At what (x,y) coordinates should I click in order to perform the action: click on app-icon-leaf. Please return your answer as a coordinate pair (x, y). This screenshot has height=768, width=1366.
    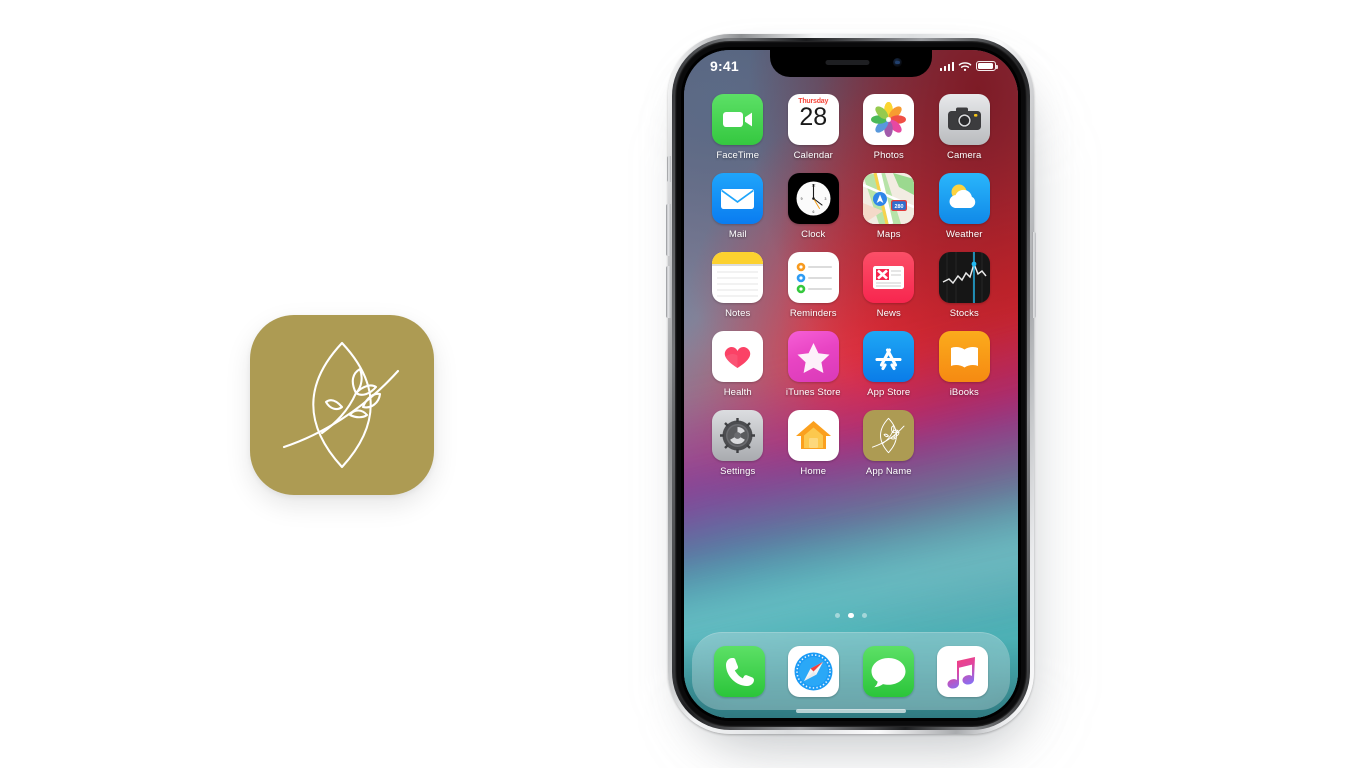
    Looking at the image, I should click on (889, 435).